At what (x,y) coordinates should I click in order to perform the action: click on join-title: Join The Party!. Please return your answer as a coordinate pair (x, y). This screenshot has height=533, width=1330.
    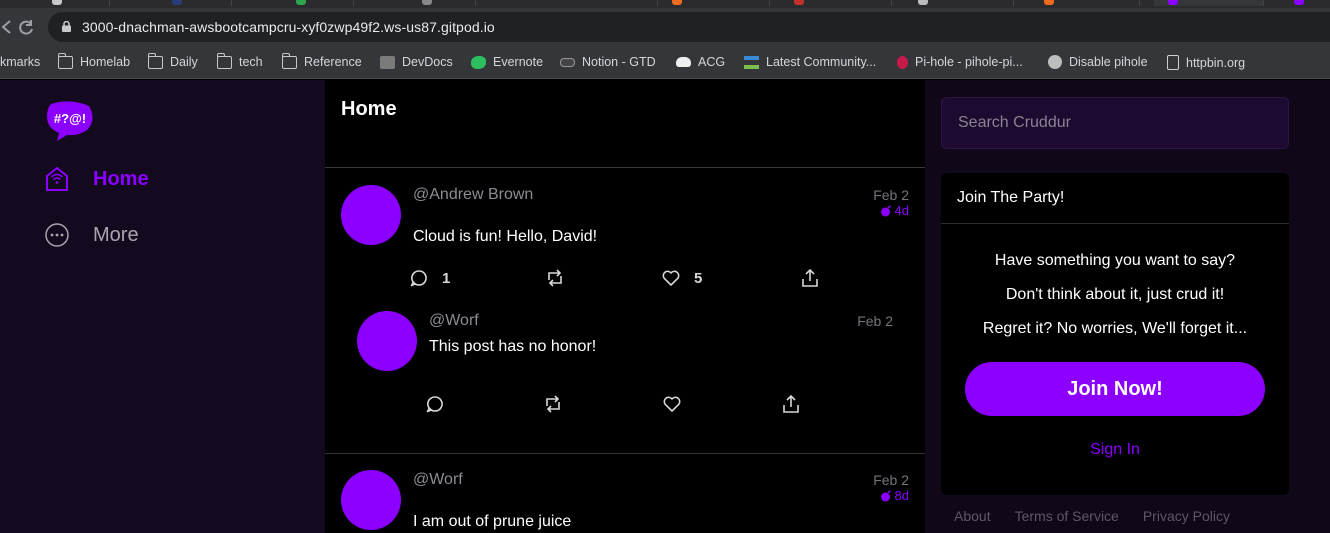
    Looking at the image, I should click on (1011, 197).